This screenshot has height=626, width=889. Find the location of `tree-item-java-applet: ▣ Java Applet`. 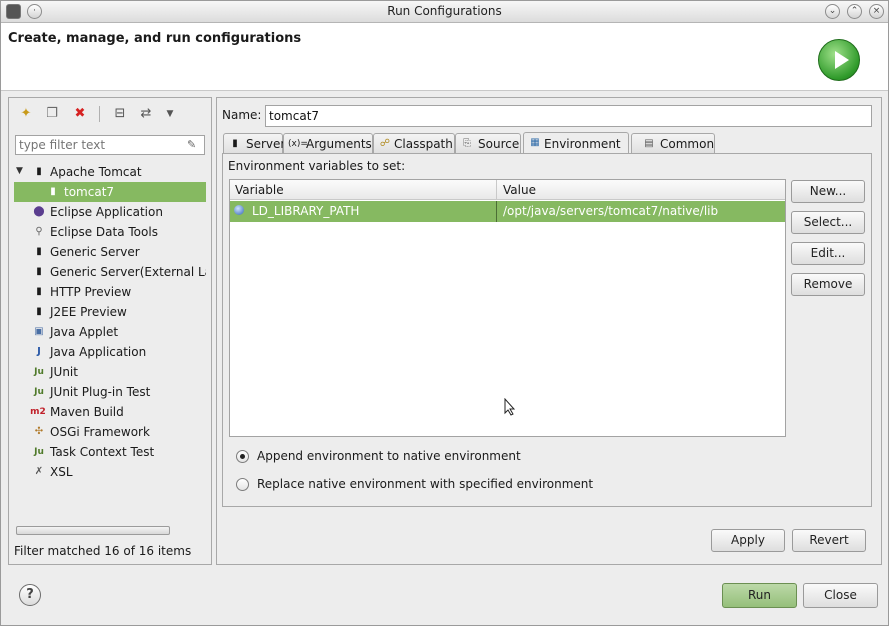

tree-item-java-applet: ▣ Java Applet is located at coordinates (110, 332).